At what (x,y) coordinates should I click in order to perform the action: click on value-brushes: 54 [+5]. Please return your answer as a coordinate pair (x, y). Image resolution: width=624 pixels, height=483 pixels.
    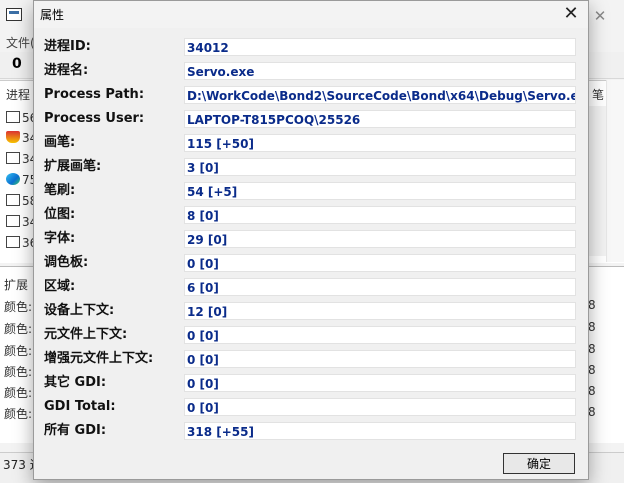
    Looking at the image, I should click on (380, 191).